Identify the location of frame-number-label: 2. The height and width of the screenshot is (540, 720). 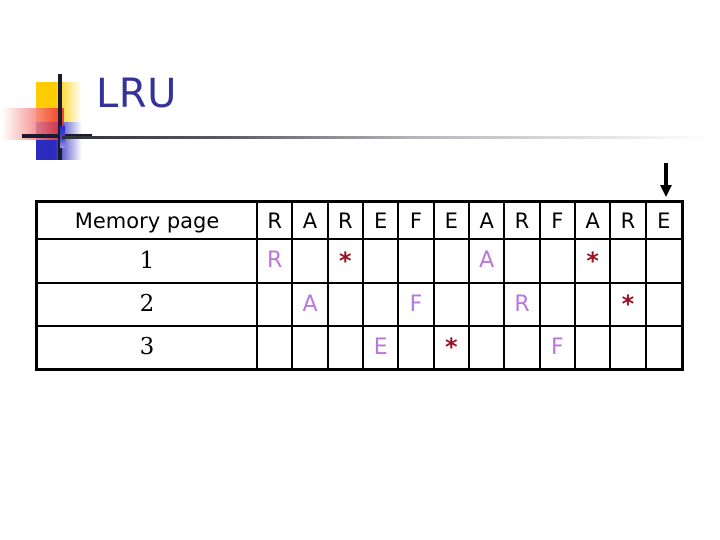
(148, 304).